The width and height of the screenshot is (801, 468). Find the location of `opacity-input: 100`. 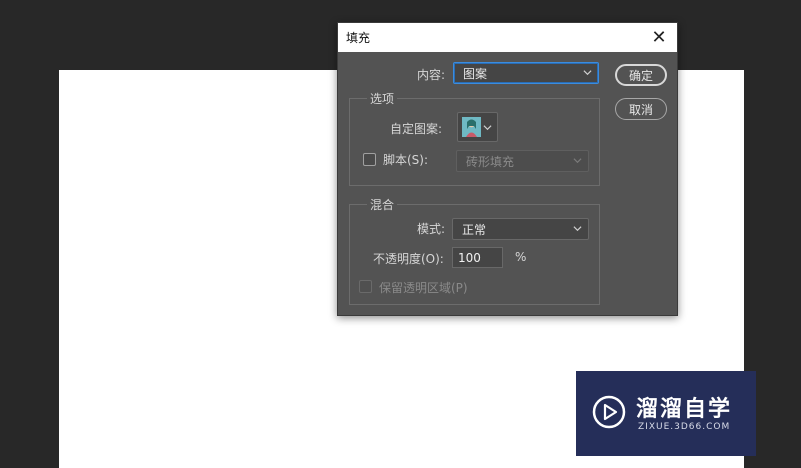

opacity-input: 100 is located at coordinates (477, 257).